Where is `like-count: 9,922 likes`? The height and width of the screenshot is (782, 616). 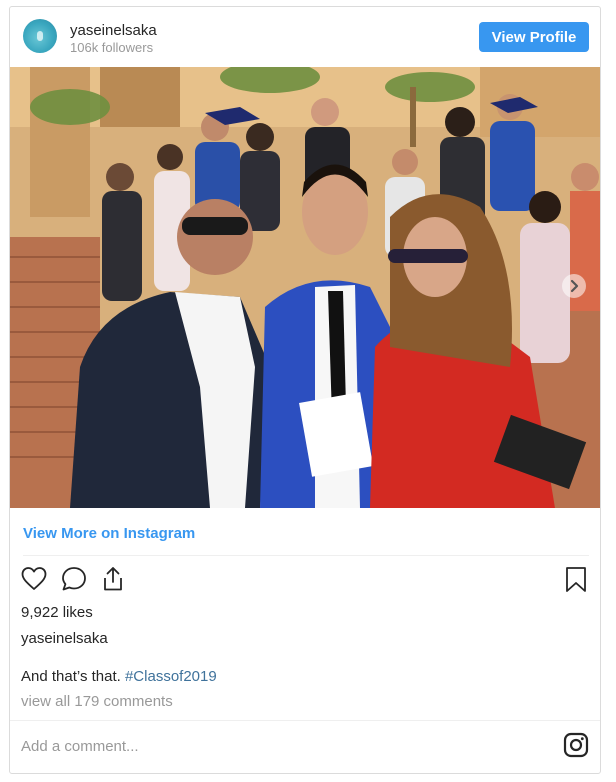 like-count: 9,922 likes is located at coordinates (57, 612).